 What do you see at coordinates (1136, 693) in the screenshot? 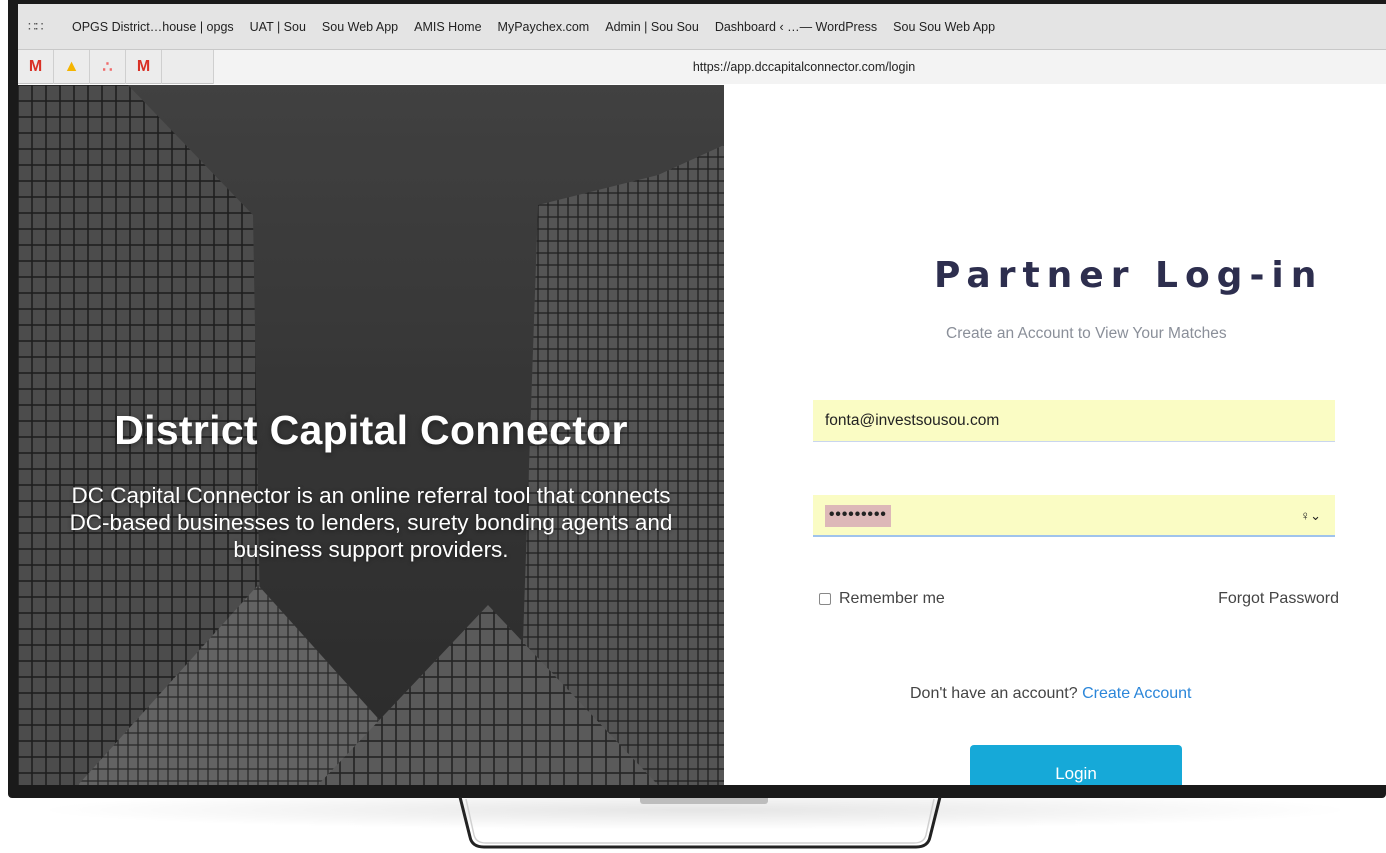
I see `create-account-link: Create Account` at bounding box center [1136, 693].